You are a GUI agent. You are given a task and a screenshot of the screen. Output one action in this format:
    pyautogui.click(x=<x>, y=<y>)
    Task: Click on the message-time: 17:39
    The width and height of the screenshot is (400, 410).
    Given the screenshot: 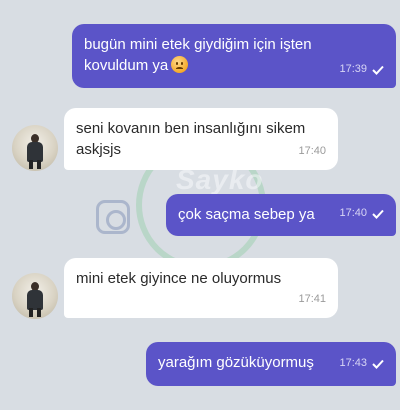 What is the action you would take?
    pyautogui.click(x=353, y=69)
    